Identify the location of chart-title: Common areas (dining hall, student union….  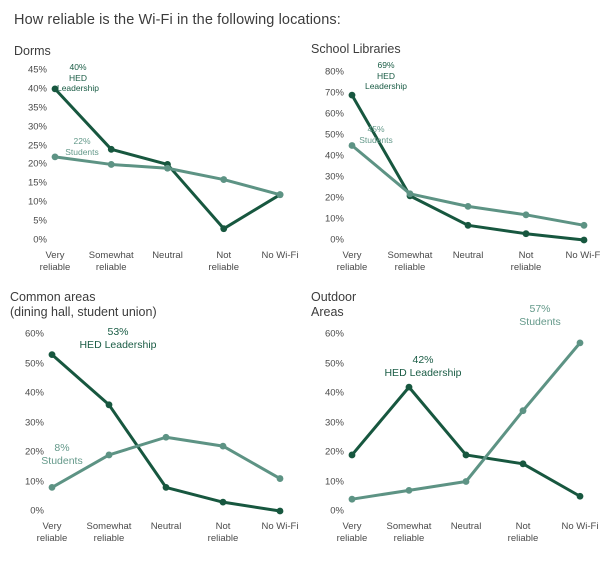
(83, 304).